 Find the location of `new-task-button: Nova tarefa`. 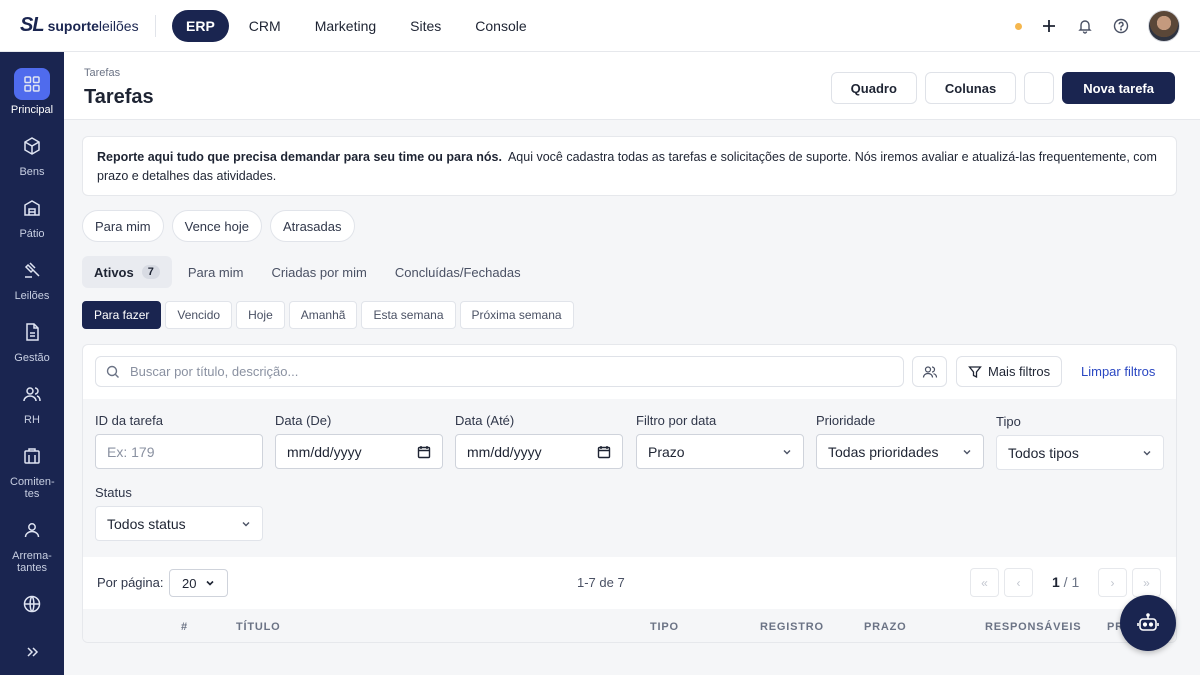

new-task-button: Nova tarefa is located at coordinates (1118, 88).